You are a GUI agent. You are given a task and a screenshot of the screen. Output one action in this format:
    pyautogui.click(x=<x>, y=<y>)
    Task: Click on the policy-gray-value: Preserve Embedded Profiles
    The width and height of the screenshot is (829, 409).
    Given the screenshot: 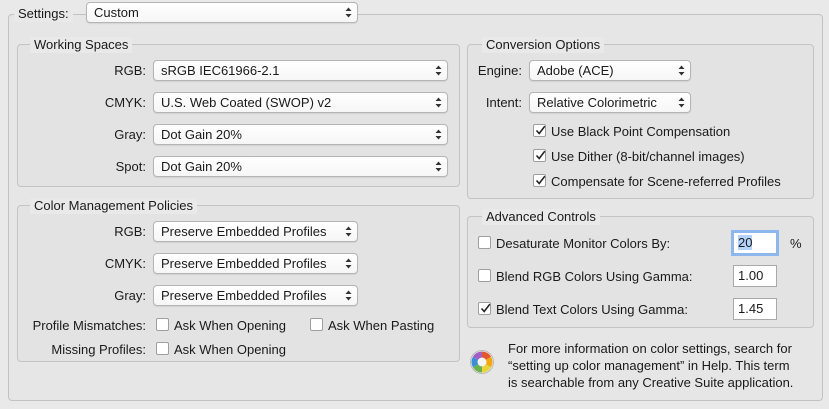 What is the action you would take?
    pyautogui.click(x=244, y=295)
    